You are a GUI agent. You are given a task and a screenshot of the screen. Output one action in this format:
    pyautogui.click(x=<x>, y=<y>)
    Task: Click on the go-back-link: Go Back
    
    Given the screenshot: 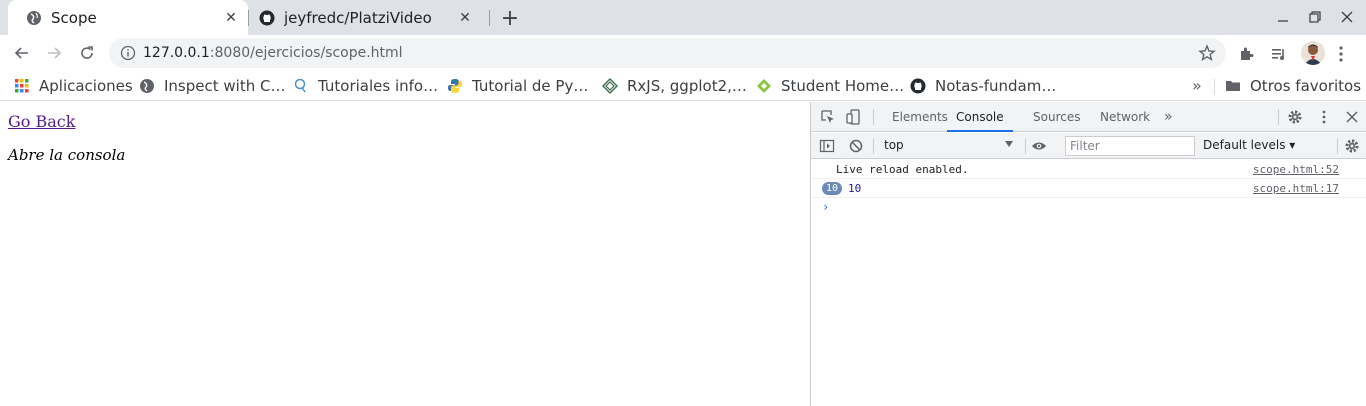 What is the action you would take?
    pyautogui.click(x=41, y=121)
    